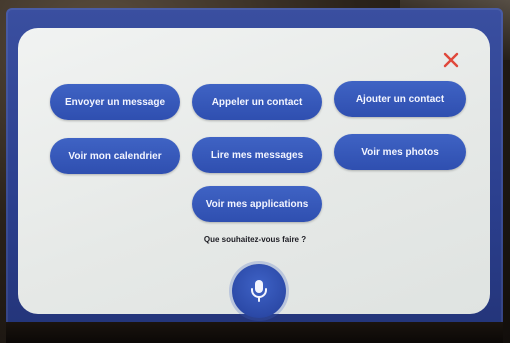 The image size is (510, 343). Describe the element at coordinates (115, 156) in the screenshot. I see `view-calendar-button: Voir mon calendrier` at that location.